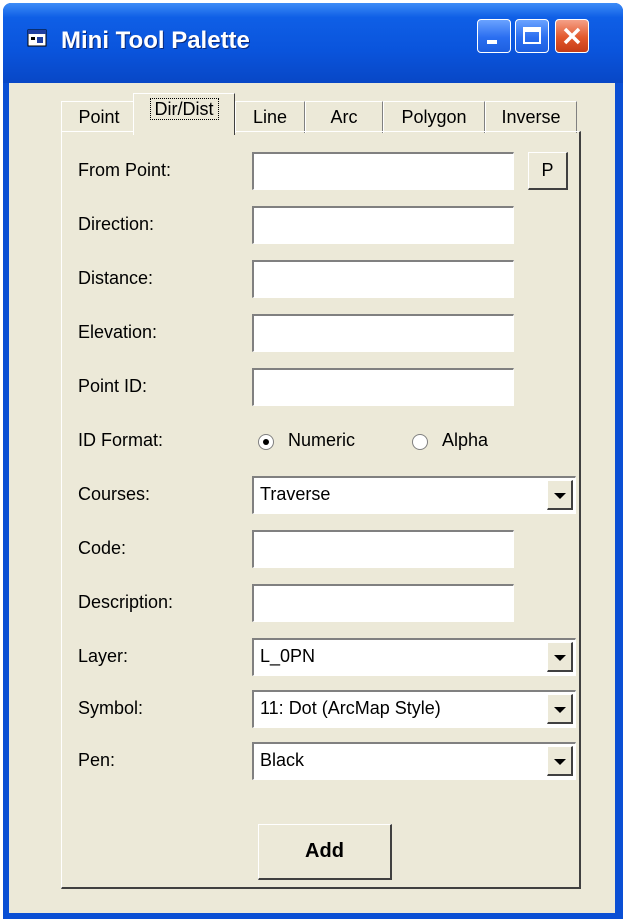  I want to click on tab-point: Point, so click(99, 117).